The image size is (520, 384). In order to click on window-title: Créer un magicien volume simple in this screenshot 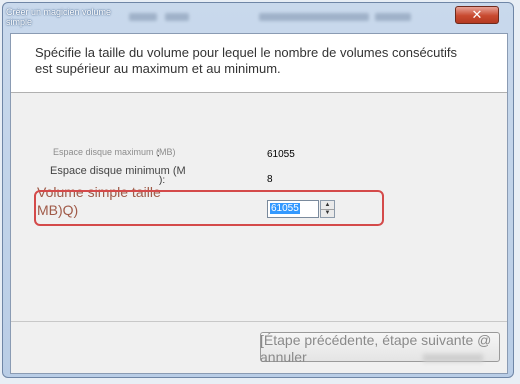, I will do `click(59, 17)`.